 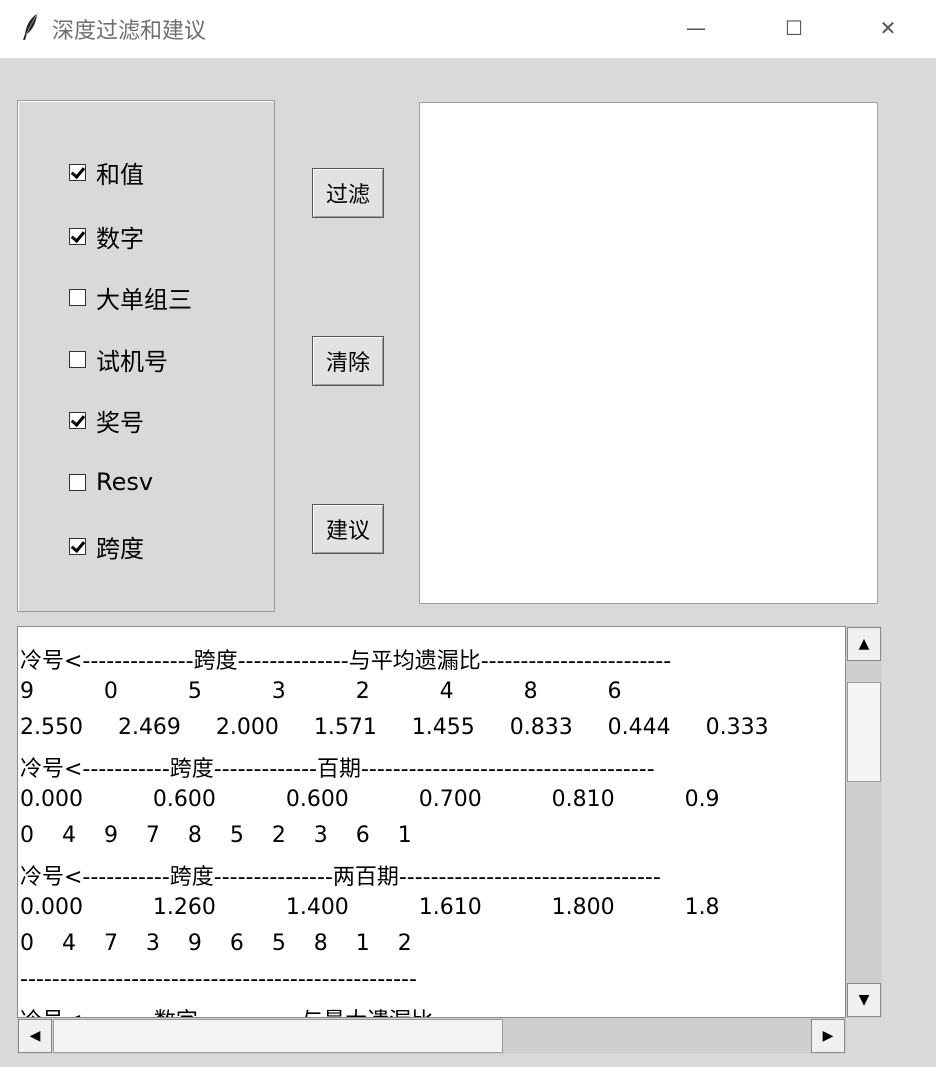 I want to click on checkbox-big-group3: 大单组三, so click(x=130, y=297).